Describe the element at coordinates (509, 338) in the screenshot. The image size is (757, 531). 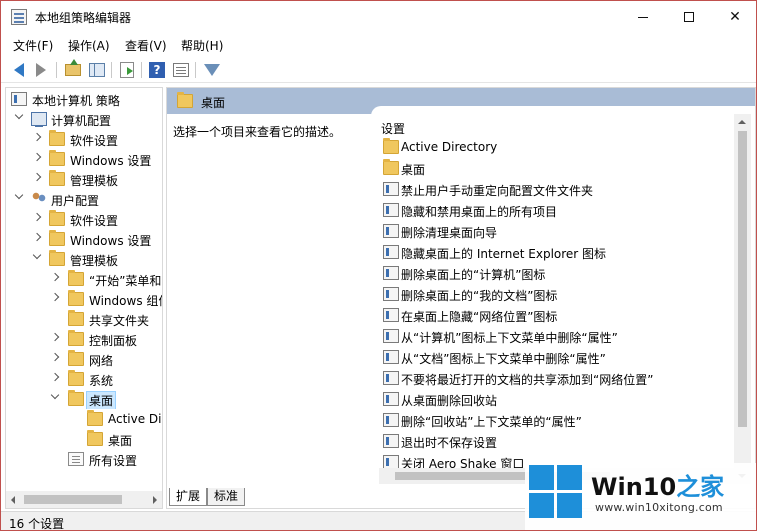
I see `setting-label: 从“计算机”图标上下文菜单中删除“属性”` at that location.